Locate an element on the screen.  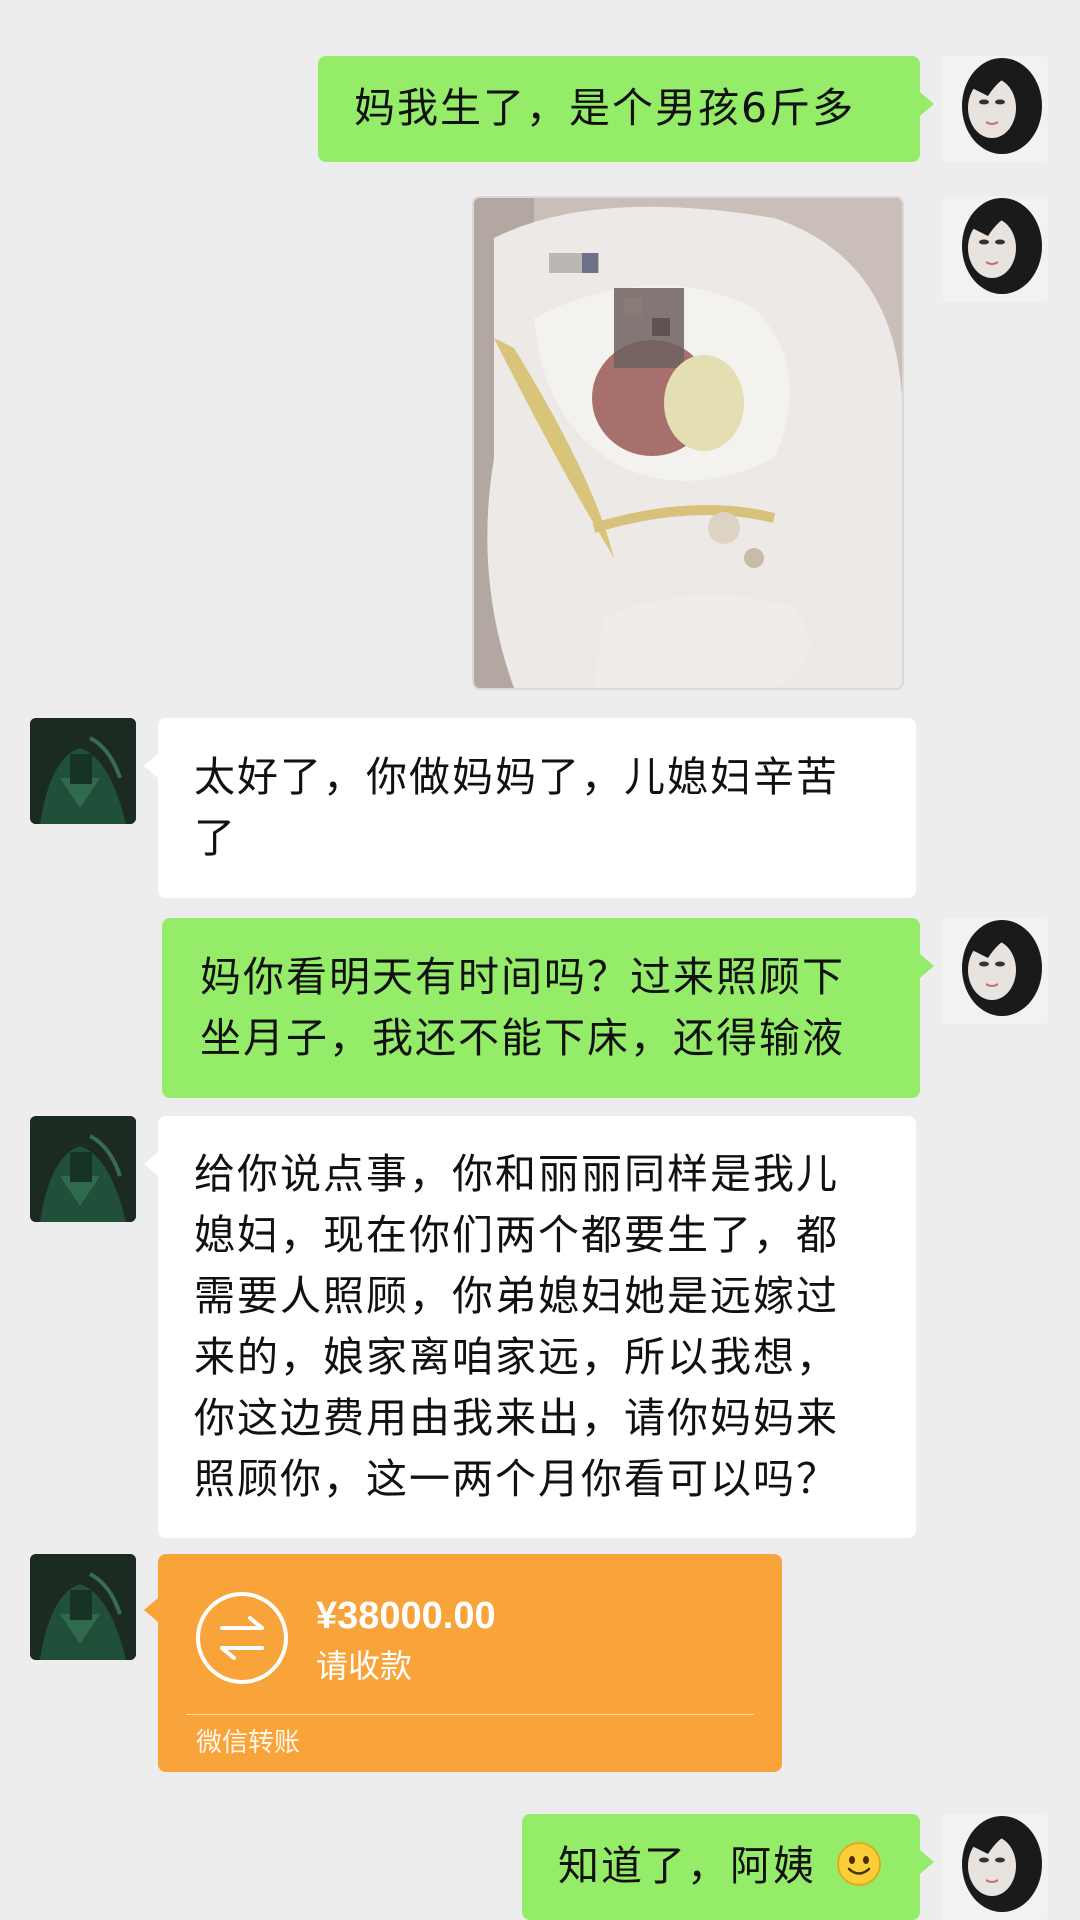
message-text-line: 媳妇，现在你们两个都要生了，都 is located at coordinates (516, 1235).